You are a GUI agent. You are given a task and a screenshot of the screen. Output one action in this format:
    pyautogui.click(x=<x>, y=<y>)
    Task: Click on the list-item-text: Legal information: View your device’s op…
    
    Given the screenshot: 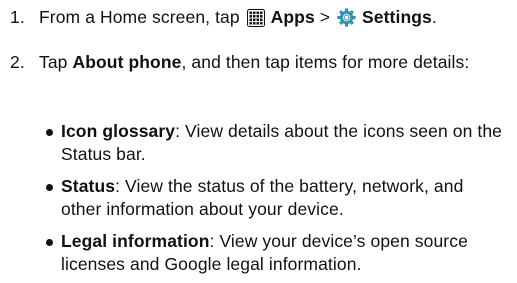 What is the action you would take?
    pyautogui.click(x=283, y=253)
    